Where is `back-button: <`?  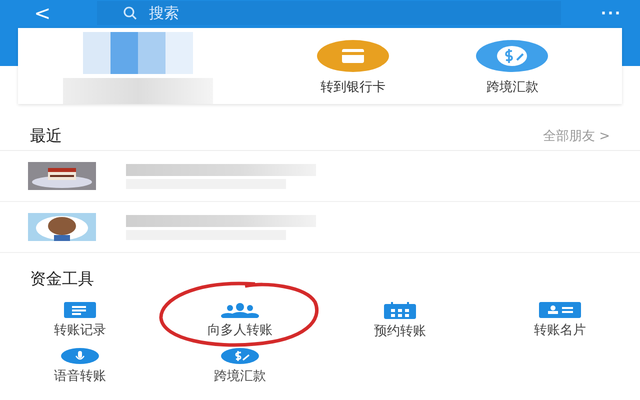 back-button: < is located at coordinates (42, 13).